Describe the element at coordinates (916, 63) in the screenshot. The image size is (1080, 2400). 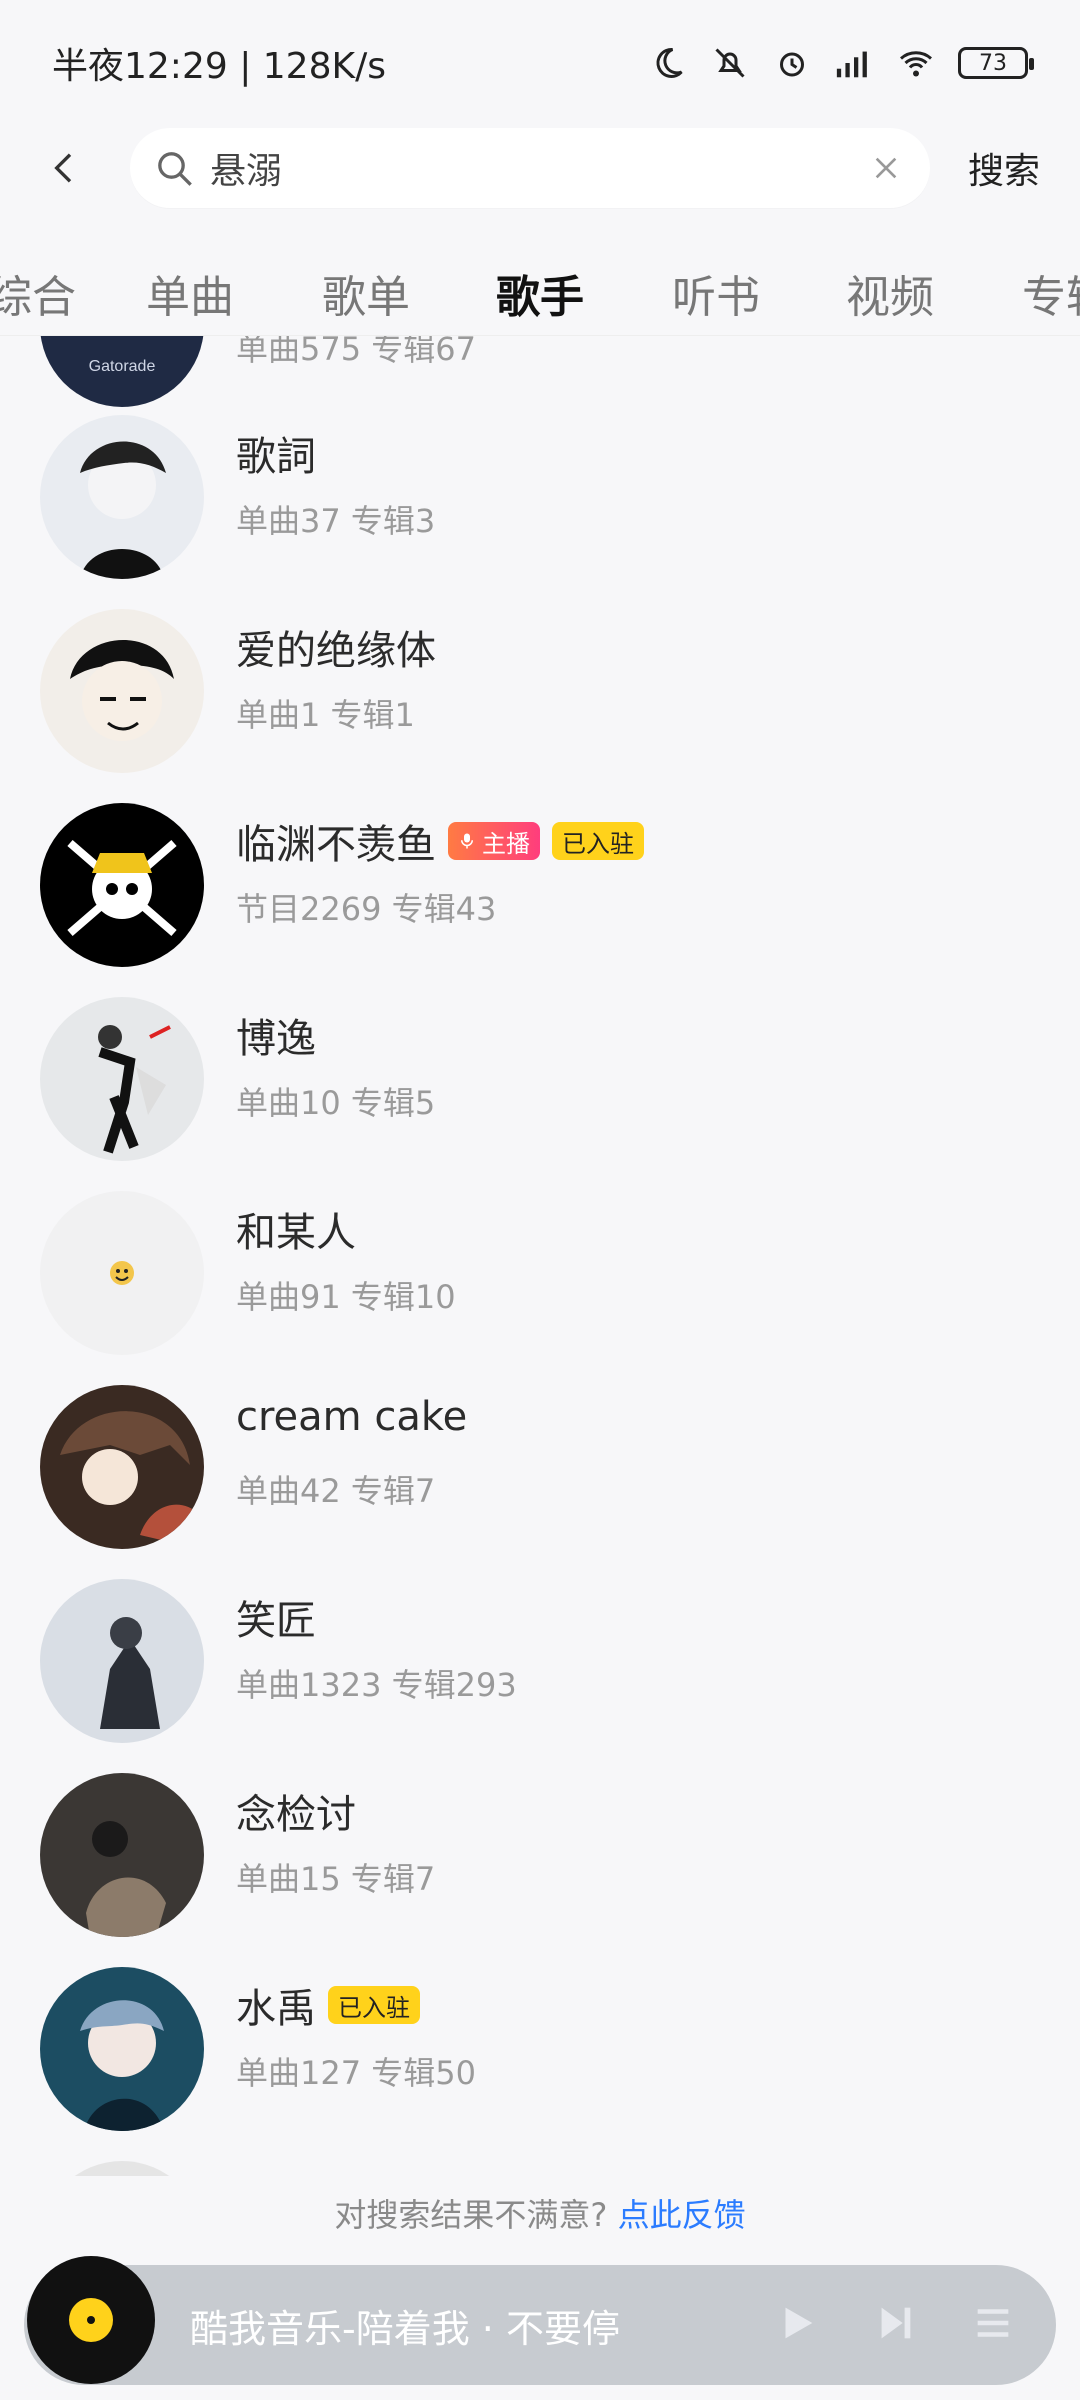
I see `wifi-icon` at that location.